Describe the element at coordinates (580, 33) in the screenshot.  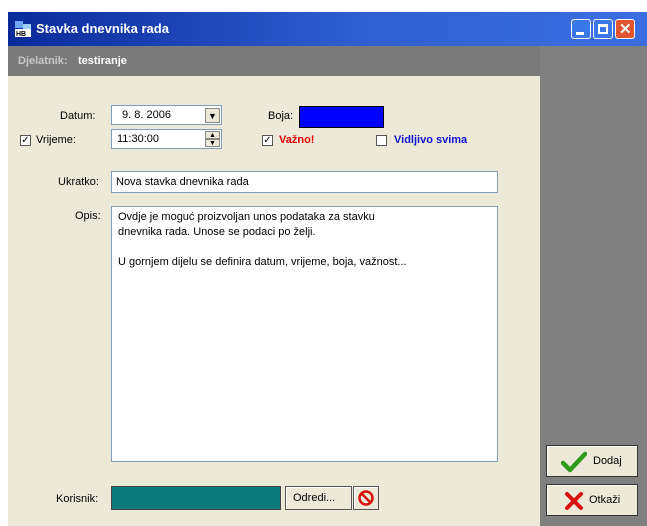
I see `minimize-icon` at that location.